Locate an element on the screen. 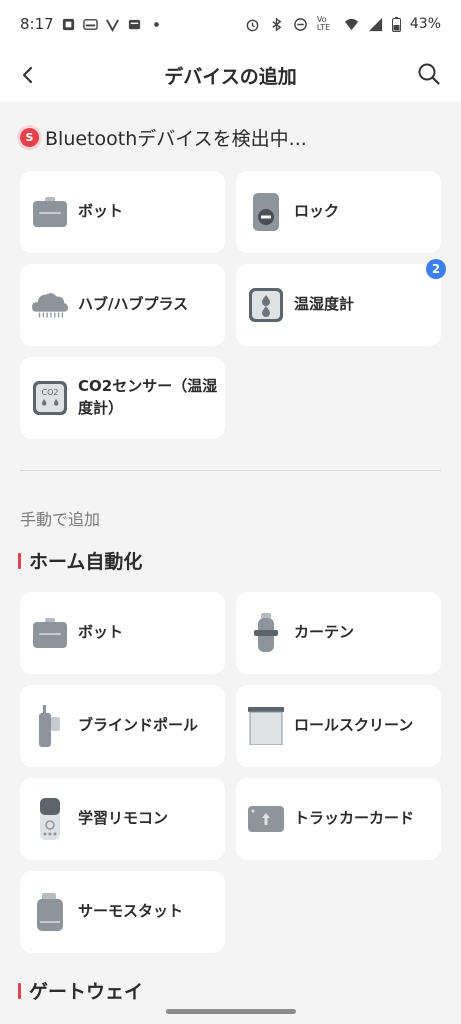  detected-device-lock: ロック is located at coordinates (338, 212).